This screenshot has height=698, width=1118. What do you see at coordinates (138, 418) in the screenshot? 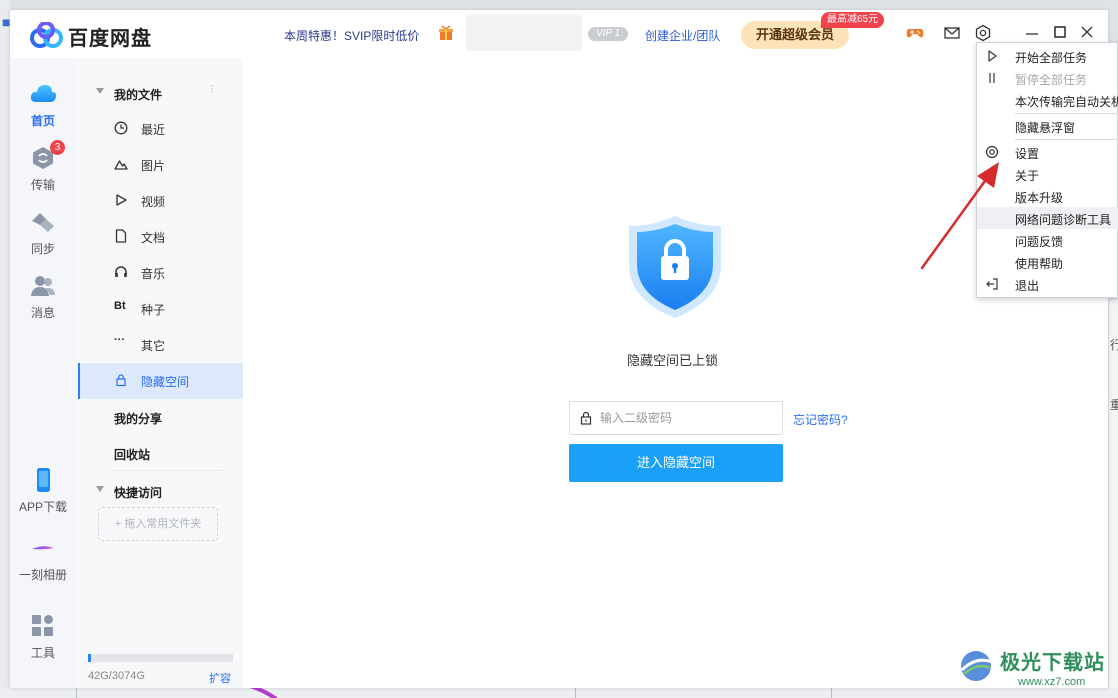
I see `my-share-link: 我的分享` at bounding box center [138, 418].